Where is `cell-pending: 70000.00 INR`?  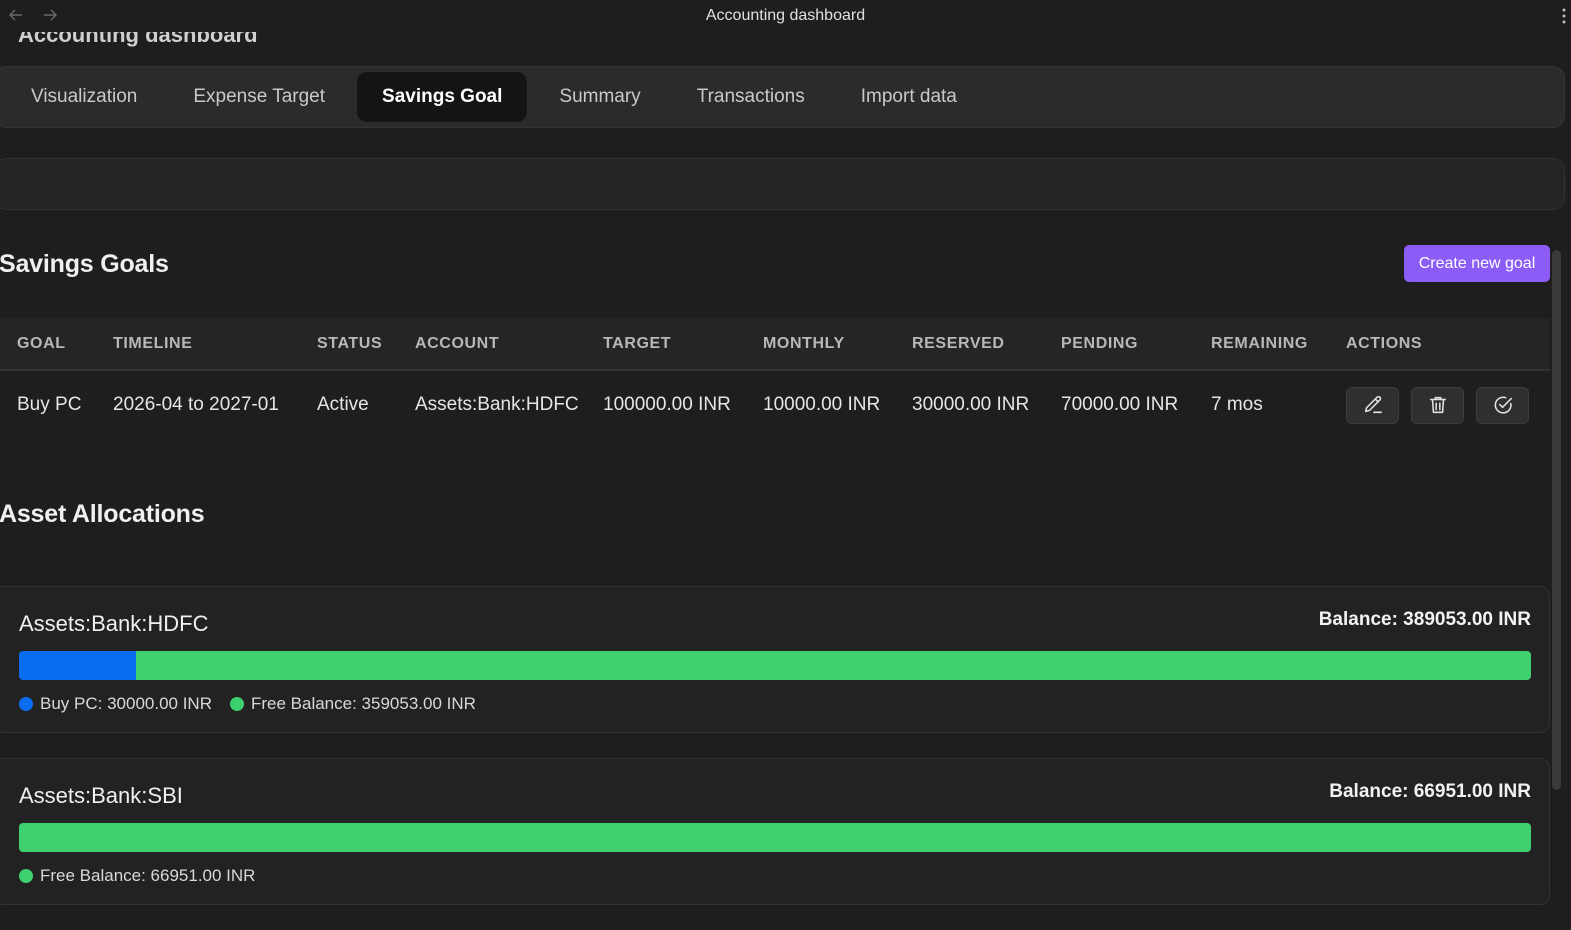 cell-pending: 70000.00 INR is located at coordinates (1120, 404).